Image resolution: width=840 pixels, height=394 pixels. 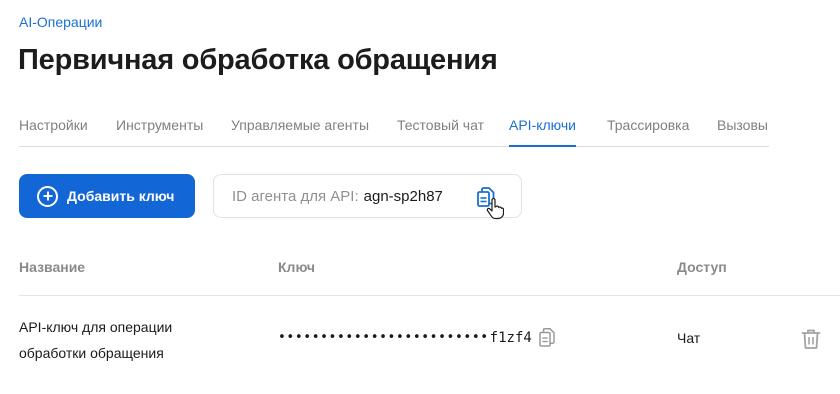 What do you see at coordinates (159, 132) in the screenshot?
I see `tab-tools: Инструменты` at bounding box center [159, 132].